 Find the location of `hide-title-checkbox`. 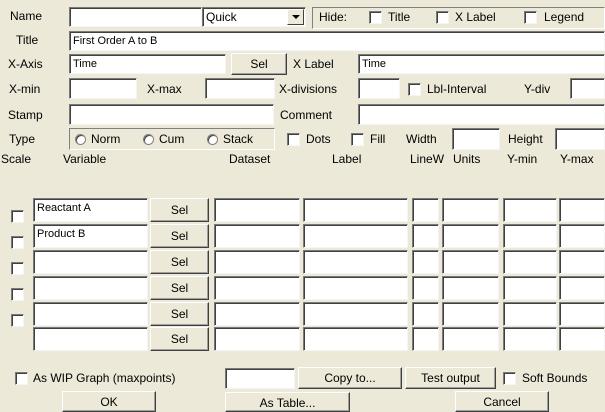

hide-title-checkbox is located at coordinates (375, 17).